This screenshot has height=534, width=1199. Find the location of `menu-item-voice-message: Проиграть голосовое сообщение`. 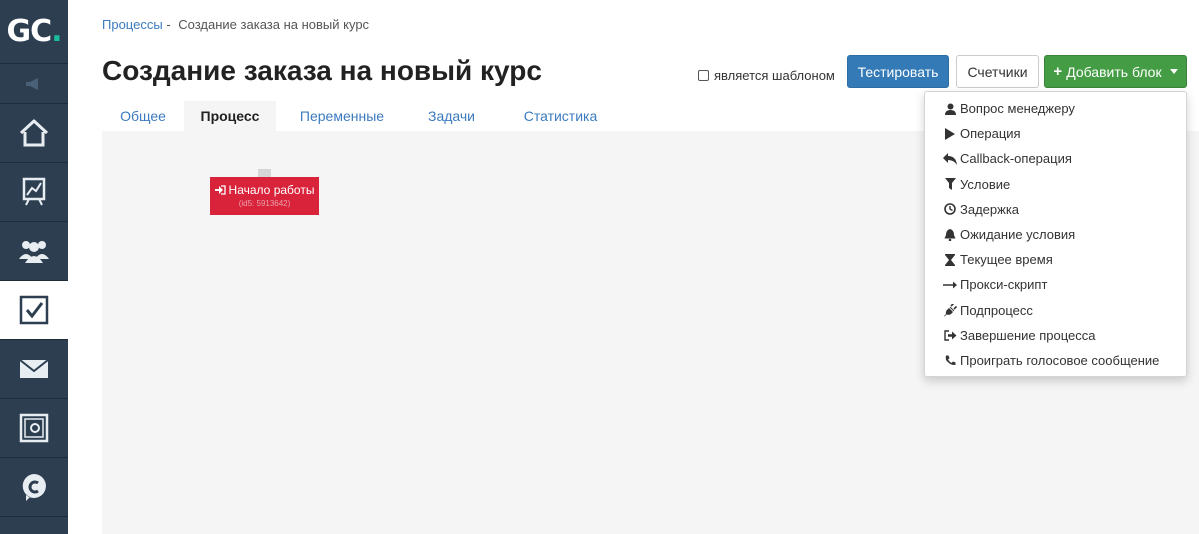

menu-item-voice-message: Проиграть голосовое сообщение is located at coordinates (1055, 360).